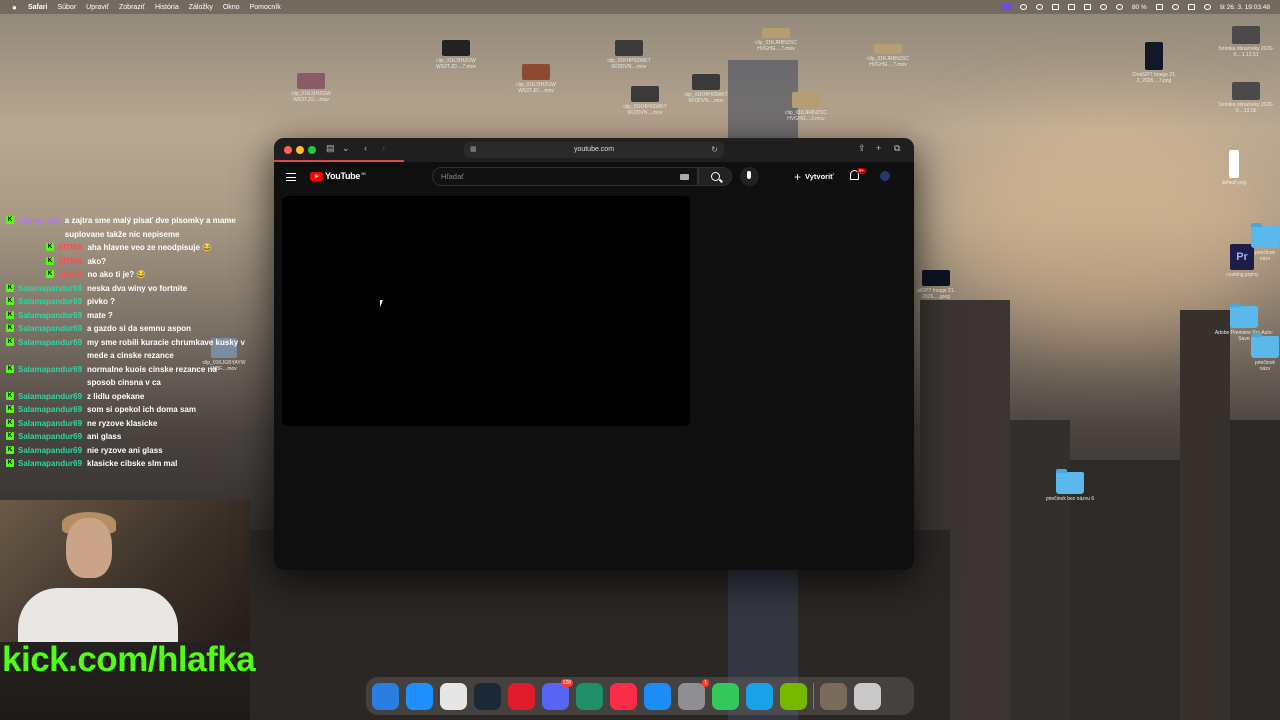  What do you see at coordinates (365, 148) in the screenshot?
I see `back-icon: ‹` at bounding box center [365, 148].